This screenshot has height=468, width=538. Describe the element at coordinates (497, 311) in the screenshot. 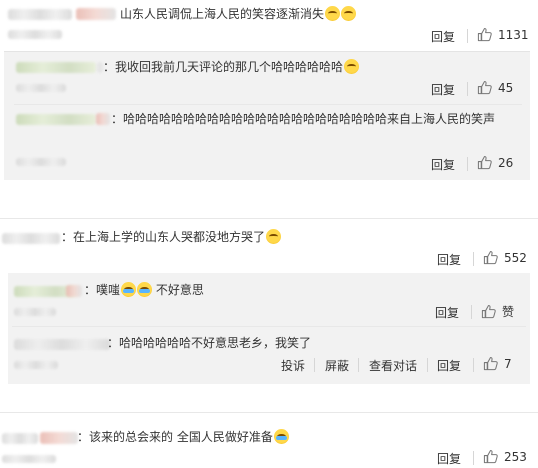

I see `like-button: 赞` at that location.